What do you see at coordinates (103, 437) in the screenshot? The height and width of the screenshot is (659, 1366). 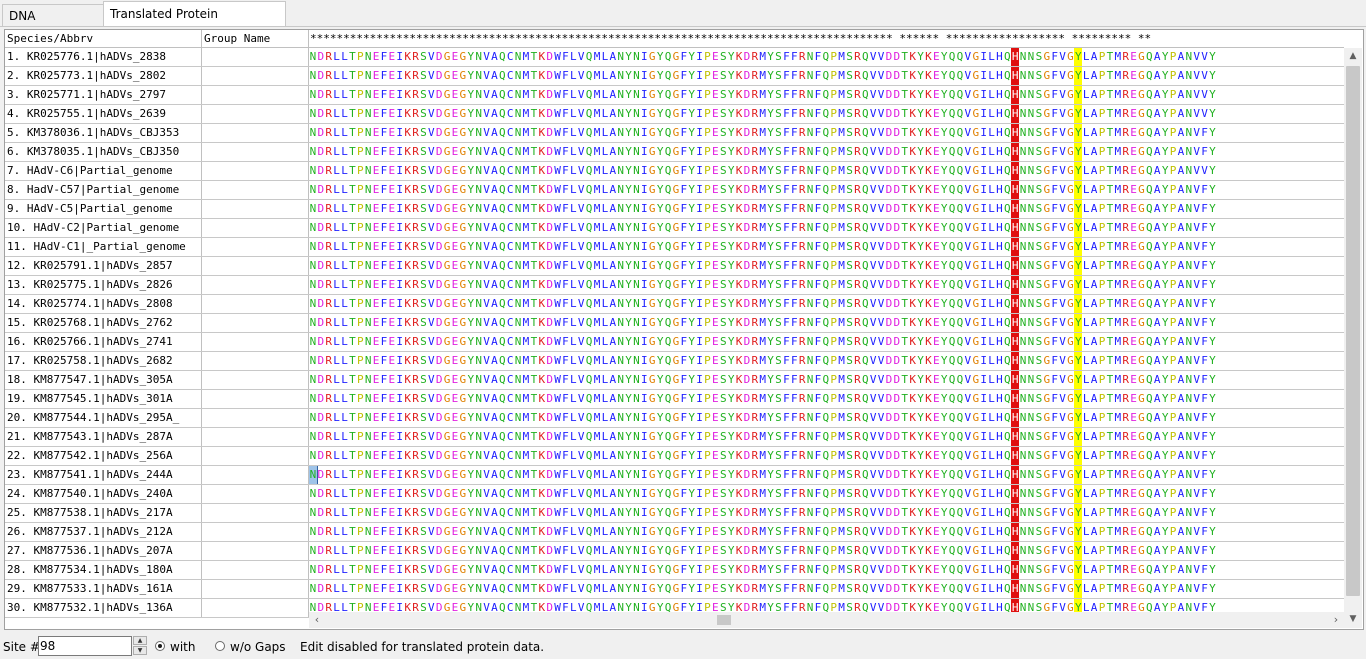 I see `species-name-cell: 21. KM877543.1|hADVs_287A` at bounding box center [103, 437].